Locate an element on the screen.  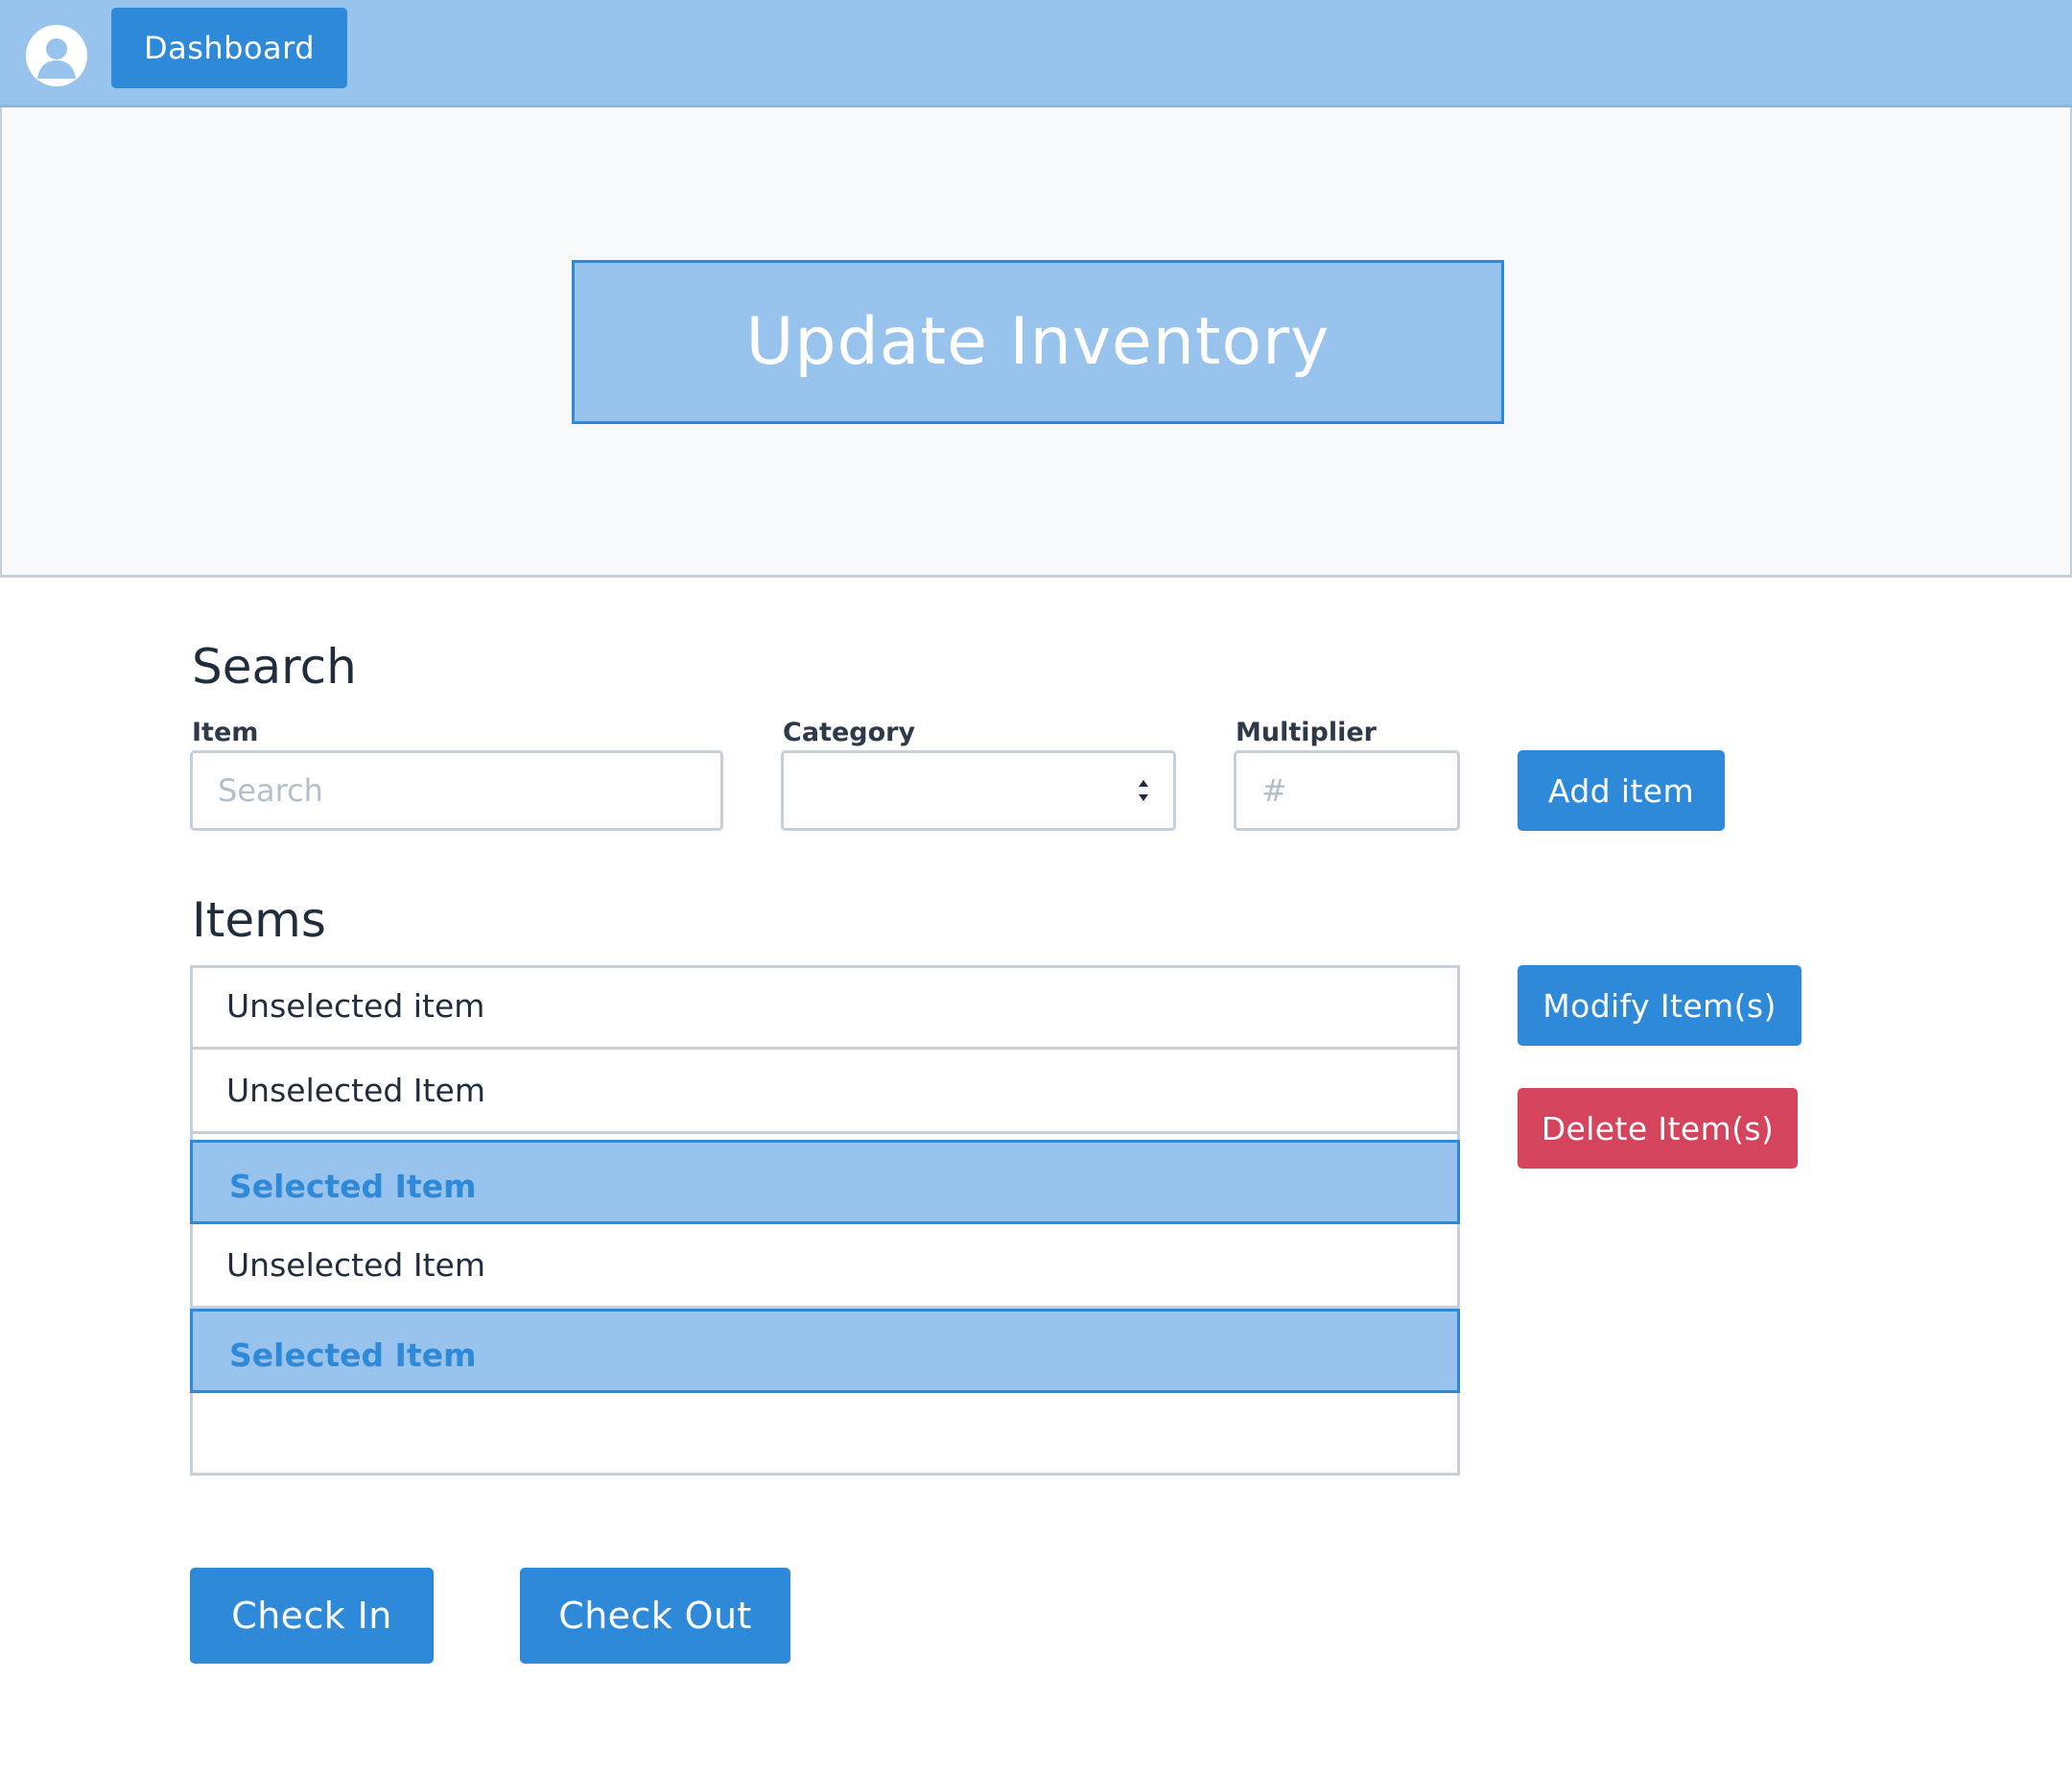
category-select is located at coordinates (978, 791).